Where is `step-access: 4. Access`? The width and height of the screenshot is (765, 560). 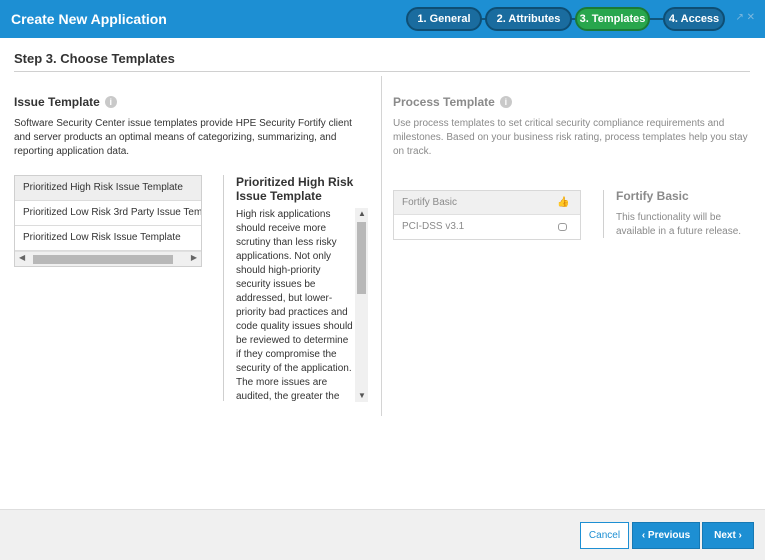 step-access: 4. Access is located at coordinates (694, 19).